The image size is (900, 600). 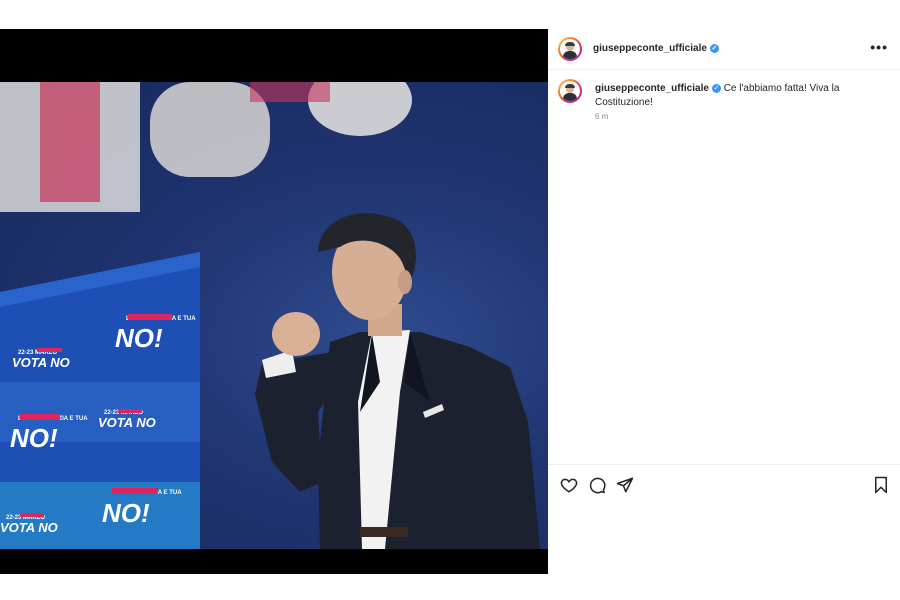 What do you see at coordinates (601, 116) in the screenshot?
I see `post-timestamp: 6 m` at bounding box center [601, 116].